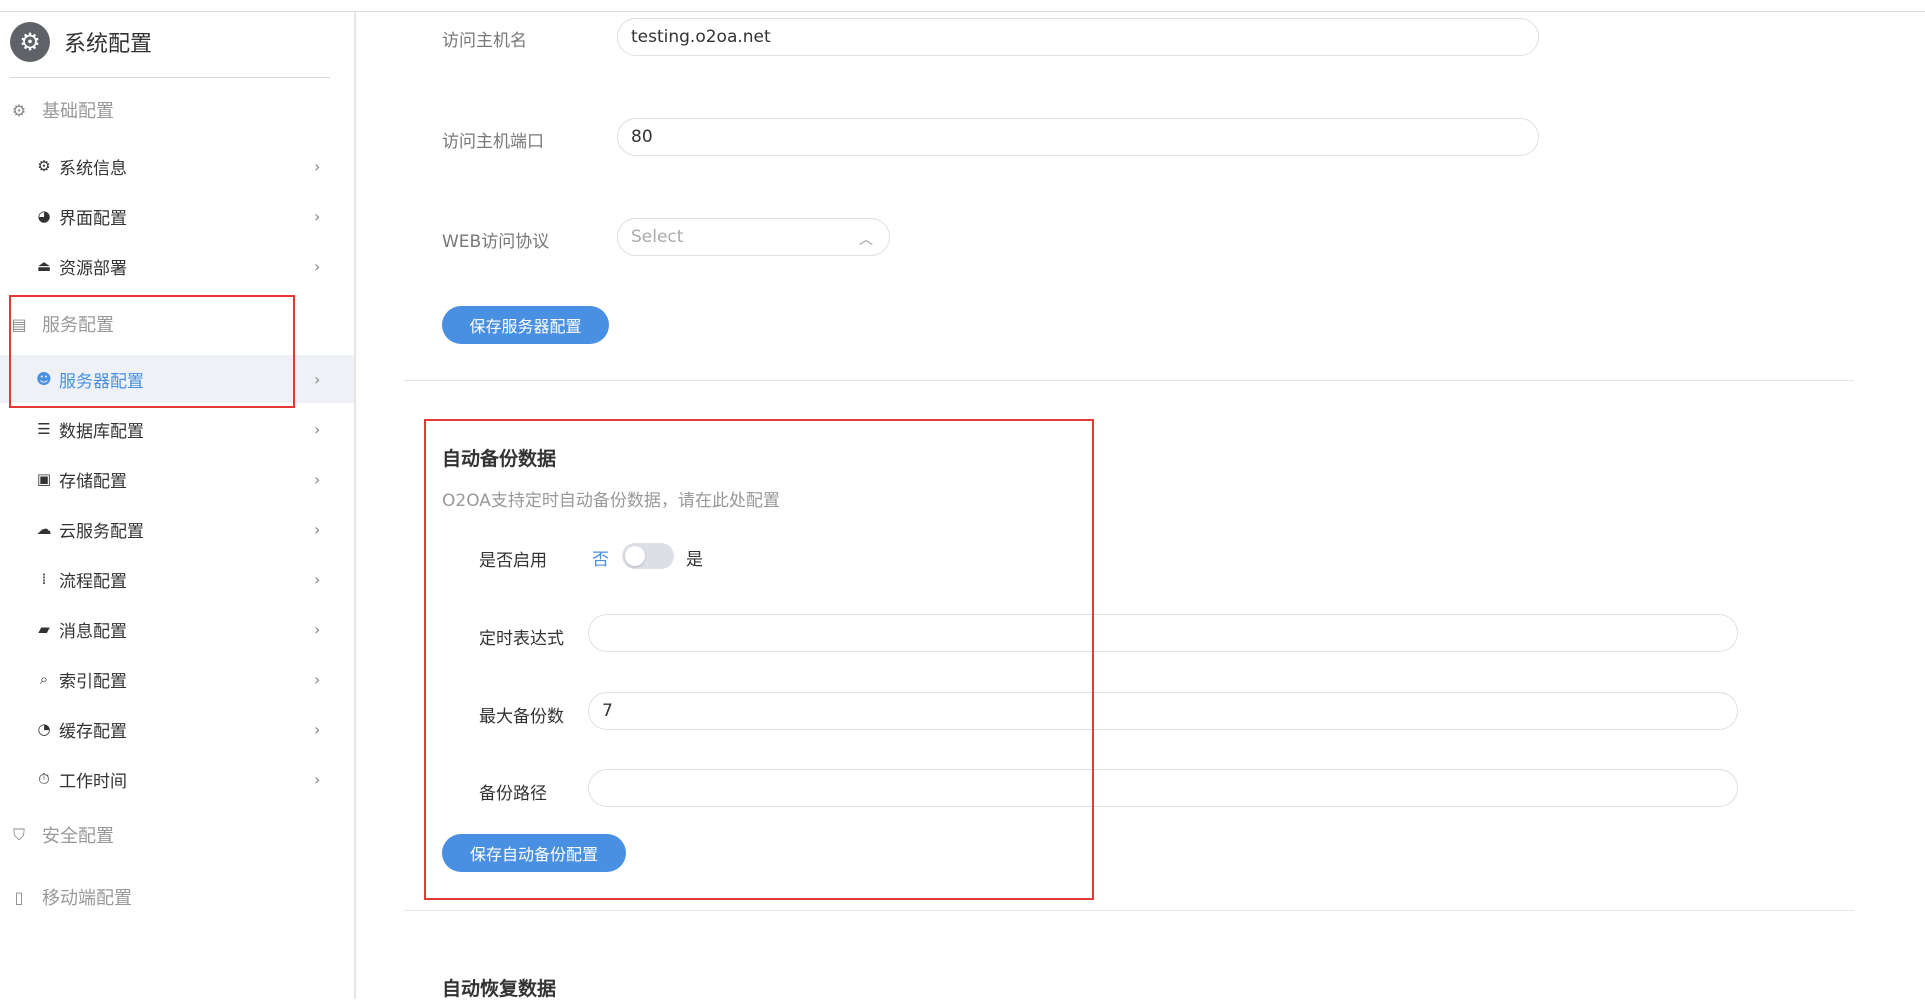 The width and height of the screenshot is (1925, 1001). I want to click on port-label: 访问主机端口, so click(493, 142).